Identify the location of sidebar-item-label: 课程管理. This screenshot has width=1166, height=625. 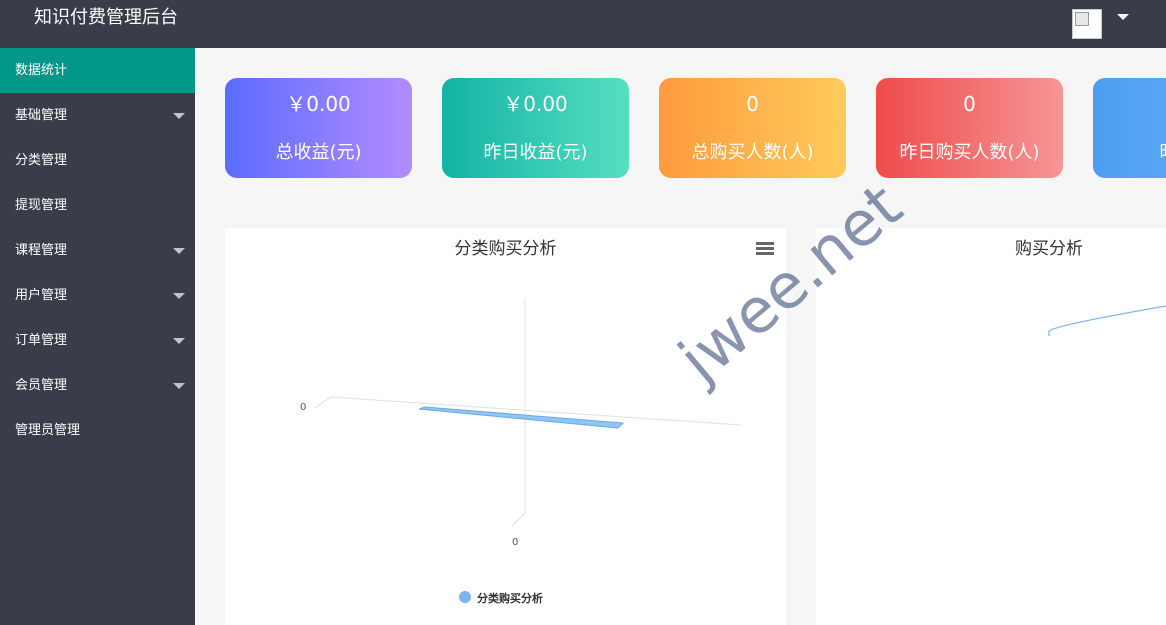
(41, 250).